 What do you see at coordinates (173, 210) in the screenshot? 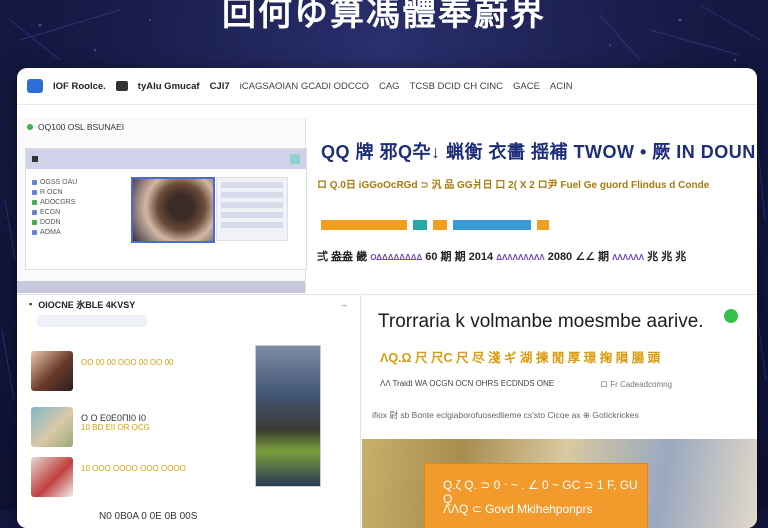
I see `video-thumbnail` at bounding box center [173, 210].